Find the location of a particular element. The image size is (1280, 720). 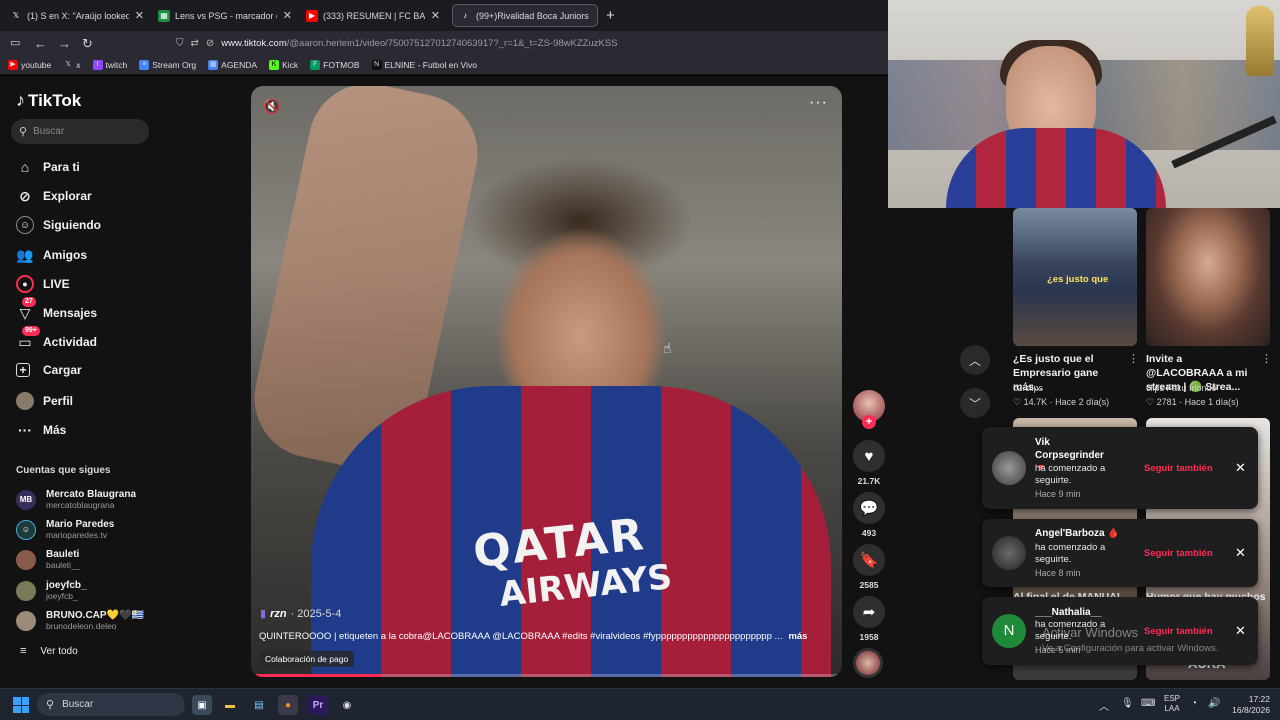

youtube-icon: ▶ is located at coordinates (312, 15).